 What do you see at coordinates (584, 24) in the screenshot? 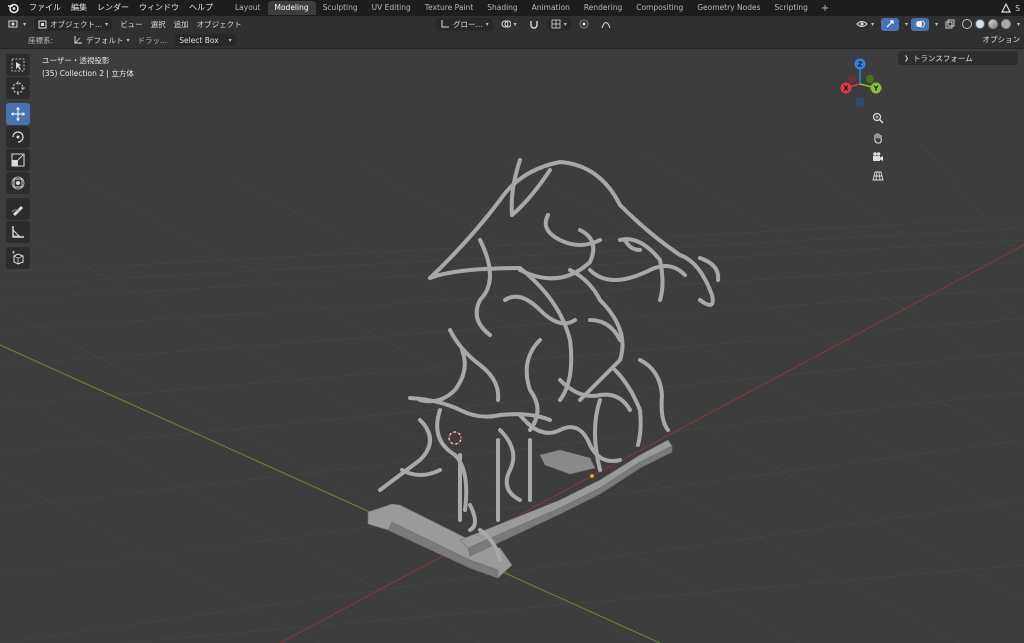
I see `proportional-edit-toggle` at bounding box center [584, 24].